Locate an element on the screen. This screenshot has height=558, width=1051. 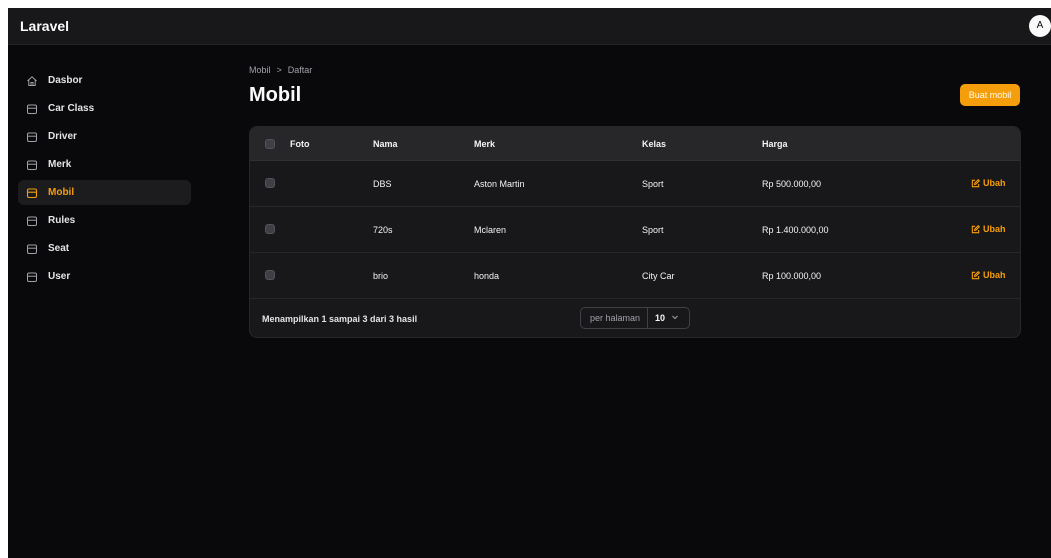
user-avatar: A is located at coordinates (1040, 26).